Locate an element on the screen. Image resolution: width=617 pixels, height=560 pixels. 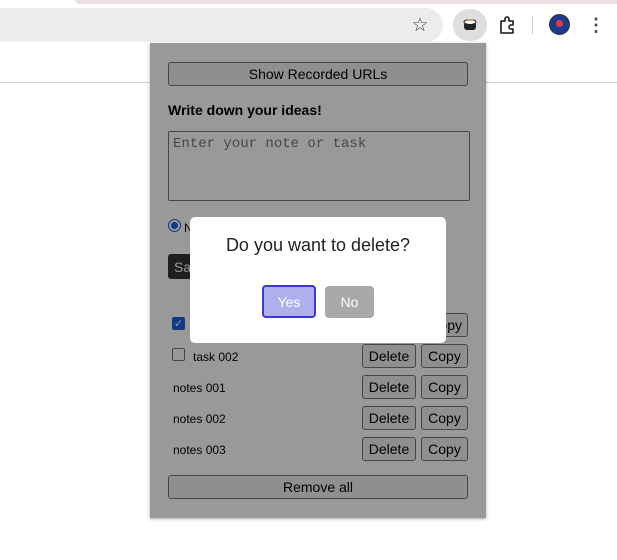
dialog-message: Do you want to delete? is located at coordinates (318, 245).